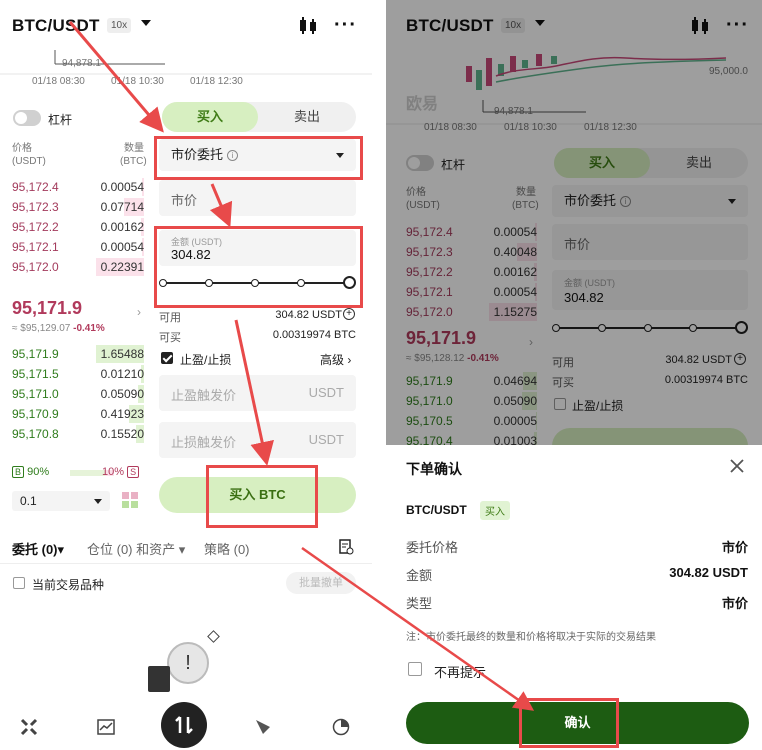 Image resolution: width=762 pixels, height=750 pixels. What do you see at coordinates (72, 187) in the screenshot?
I see `ask-row: 95,172.4 0.00054` at bounding box center [72, 187].